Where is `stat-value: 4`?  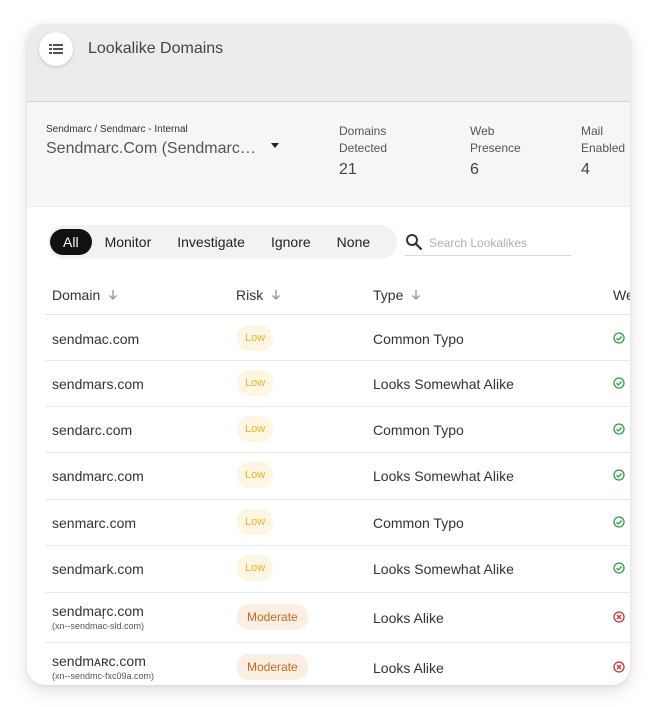
stat-value: 4 is located at coordinates (585, 169).